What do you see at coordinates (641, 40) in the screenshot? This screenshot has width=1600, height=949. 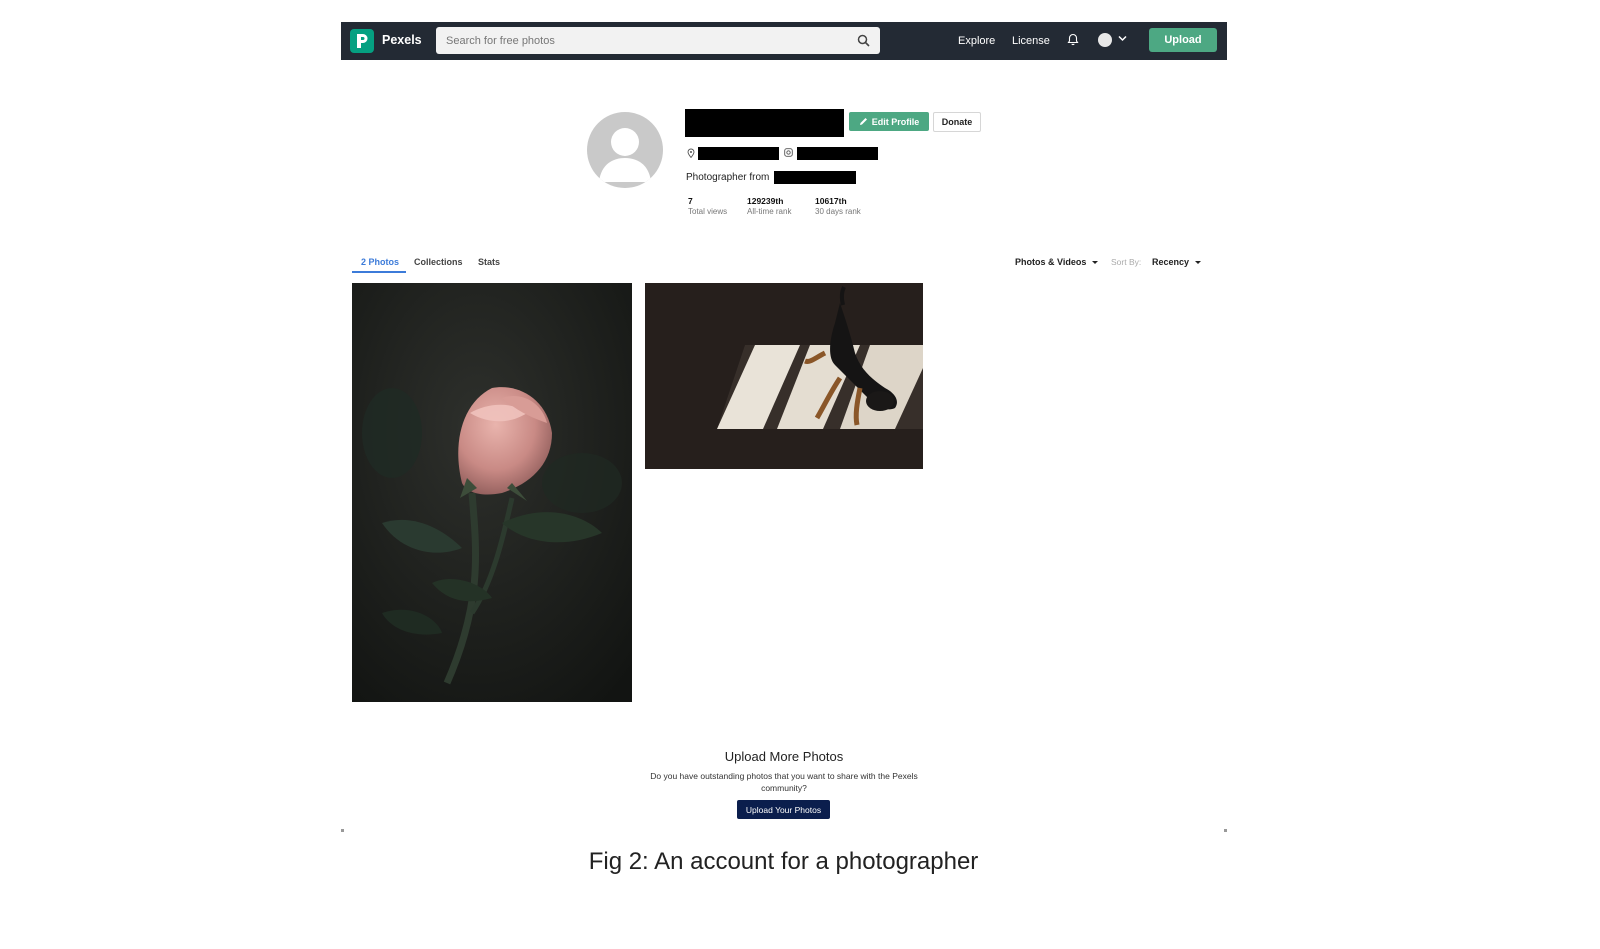 I see `search-input` at bounding box center [641, 40].